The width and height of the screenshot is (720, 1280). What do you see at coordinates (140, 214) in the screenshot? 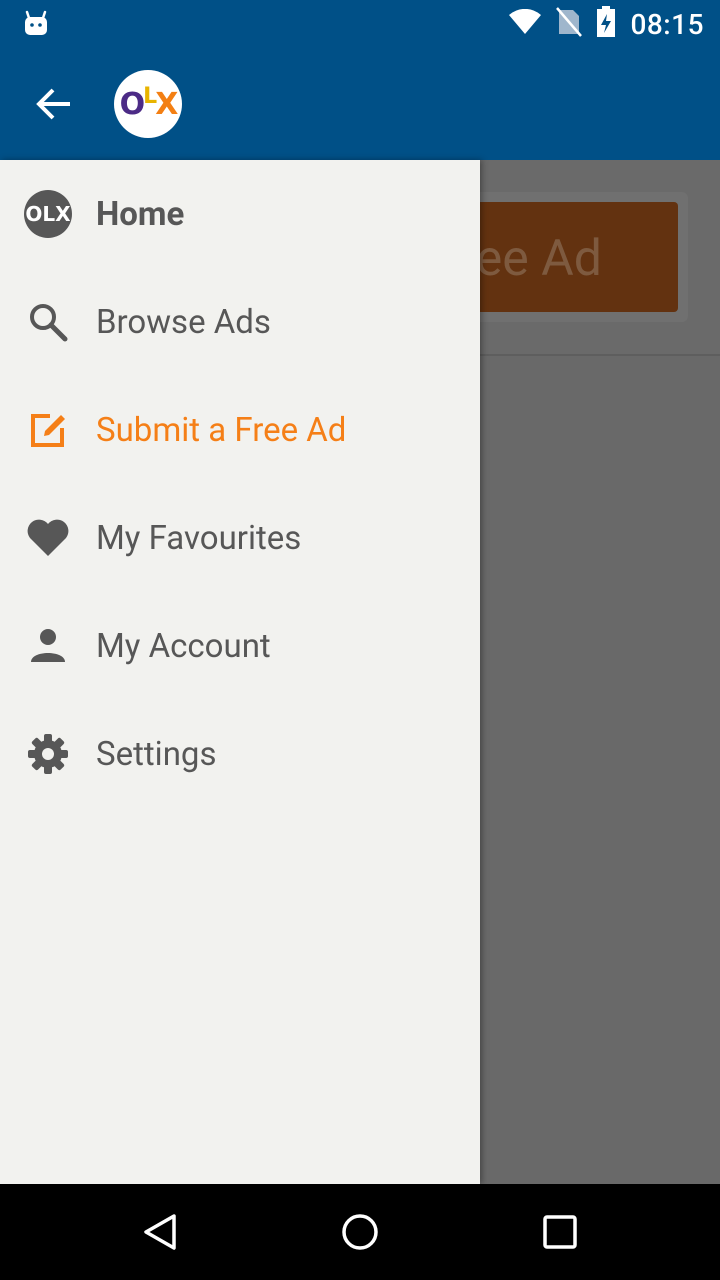
I see `drawer-item-label: Home` at bounding box center [140, 214].